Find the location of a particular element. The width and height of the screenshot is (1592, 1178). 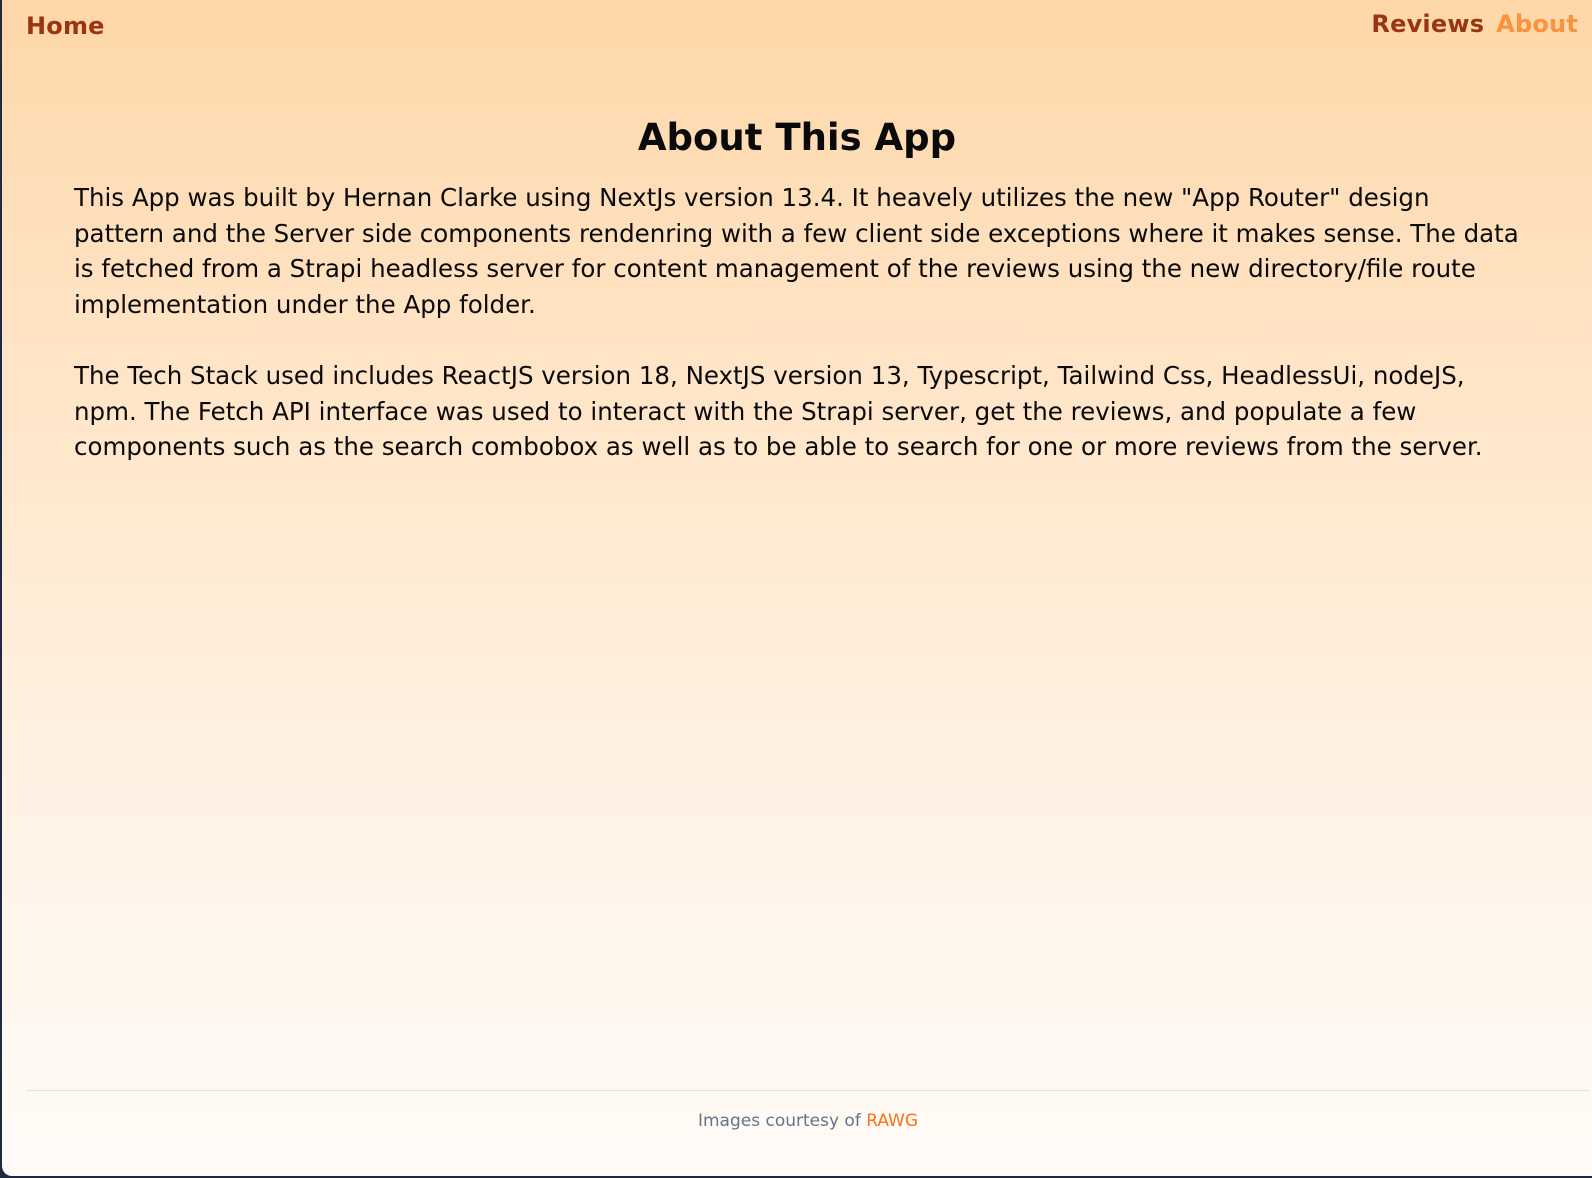

footer: Images courtesy of RAWG is located at coordinates (808, 1110).